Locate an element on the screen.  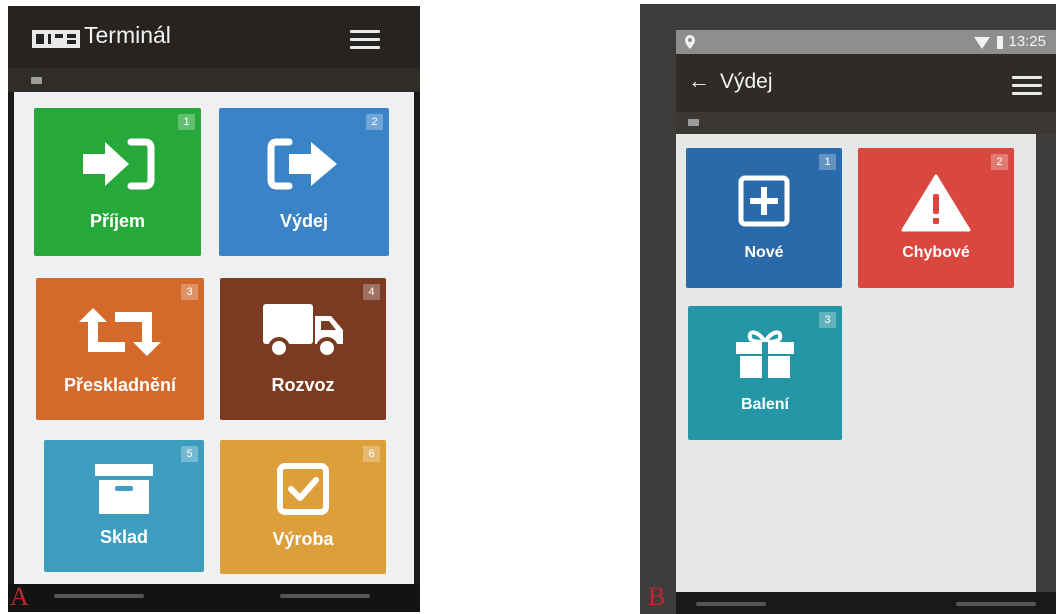
tile-sklad: 5 Sklad is located at coordinates (124, 506).